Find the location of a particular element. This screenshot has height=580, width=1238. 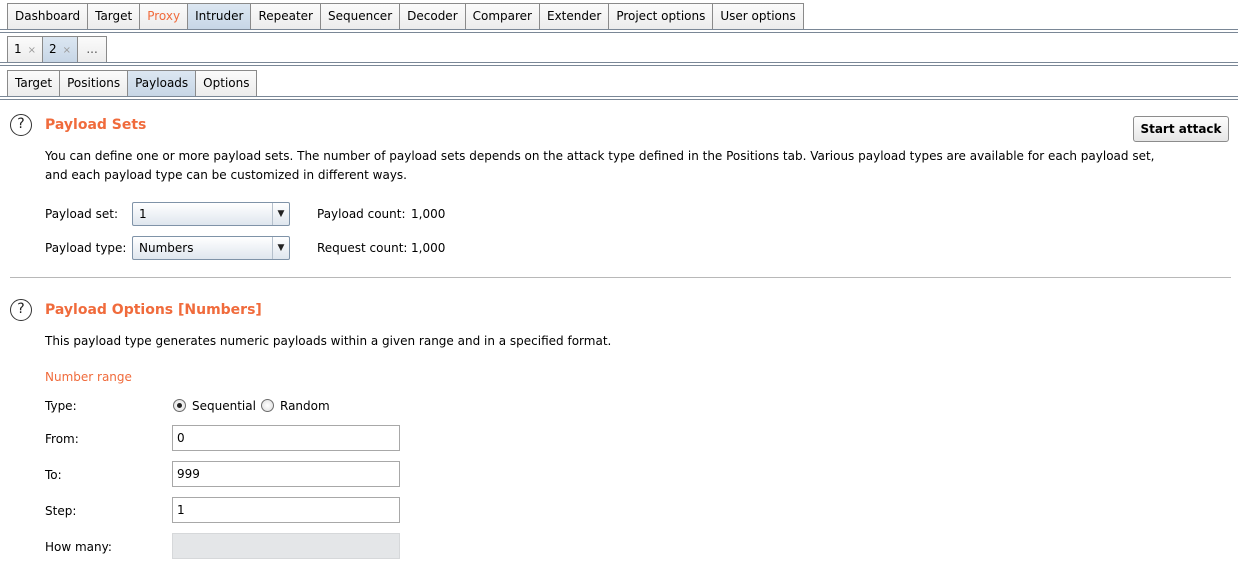

request-count-value: 1,000 is located at coordinates (428, 248).